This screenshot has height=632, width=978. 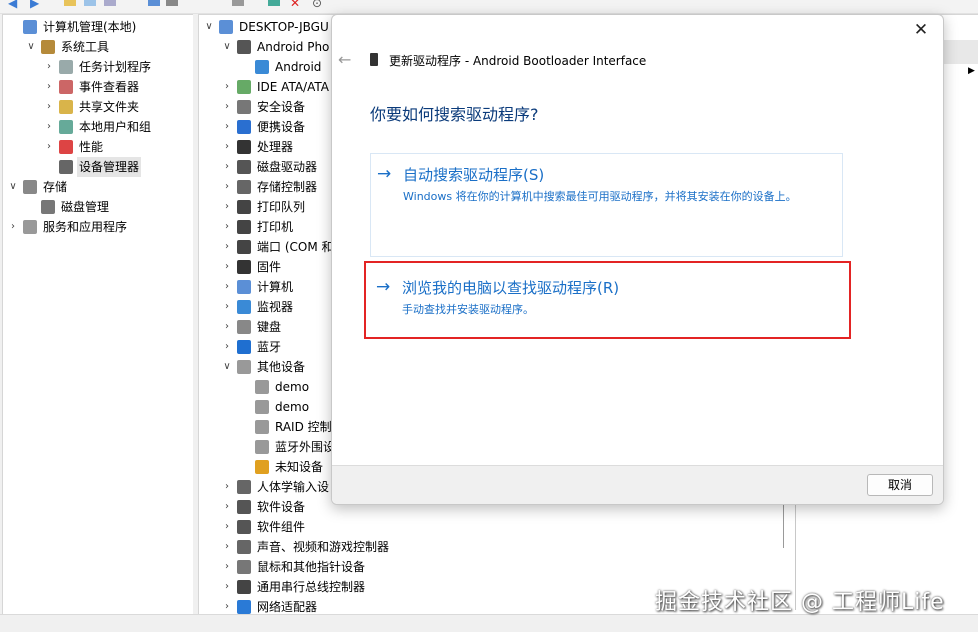 I want to click on browse-computer-option: → 浏览我的电脑以查找驱动程序(R) 手动查找并安装驱动程序。, so click(x=607, y=300).